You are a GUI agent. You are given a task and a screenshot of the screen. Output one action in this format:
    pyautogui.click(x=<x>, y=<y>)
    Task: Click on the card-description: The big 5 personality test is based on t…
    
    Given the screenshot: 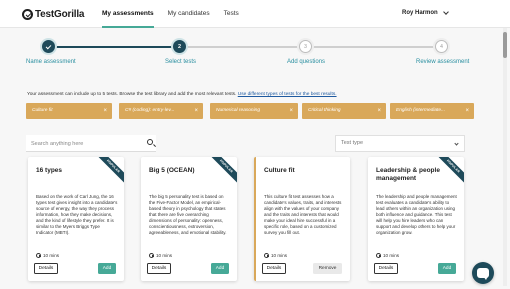 What is the action you would take?
    pyautogui.click(x=188, y=214)
    